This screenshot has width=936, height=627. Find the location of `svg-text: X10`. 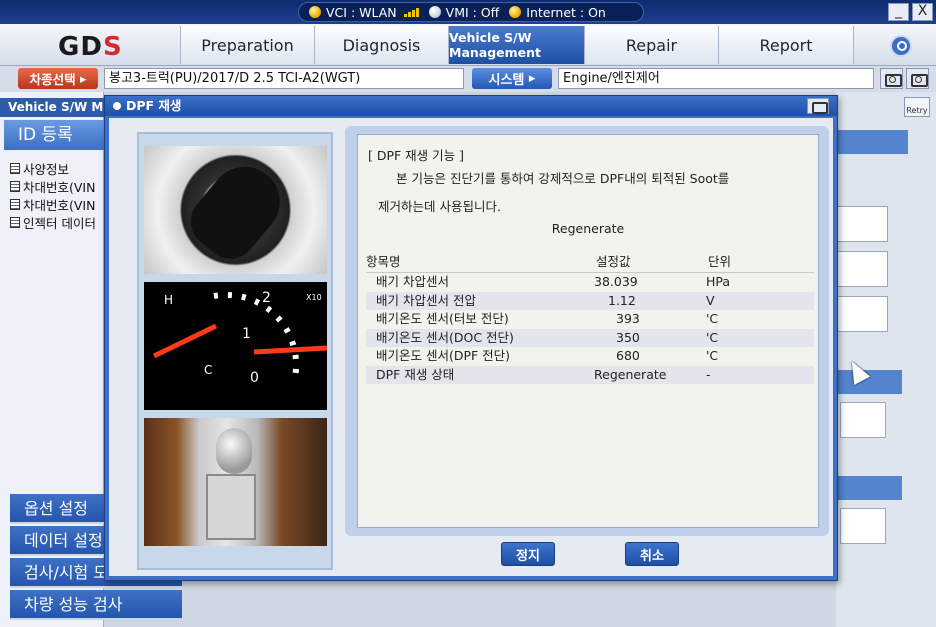

svg-text: X10 is located at coordinates (314, 297).